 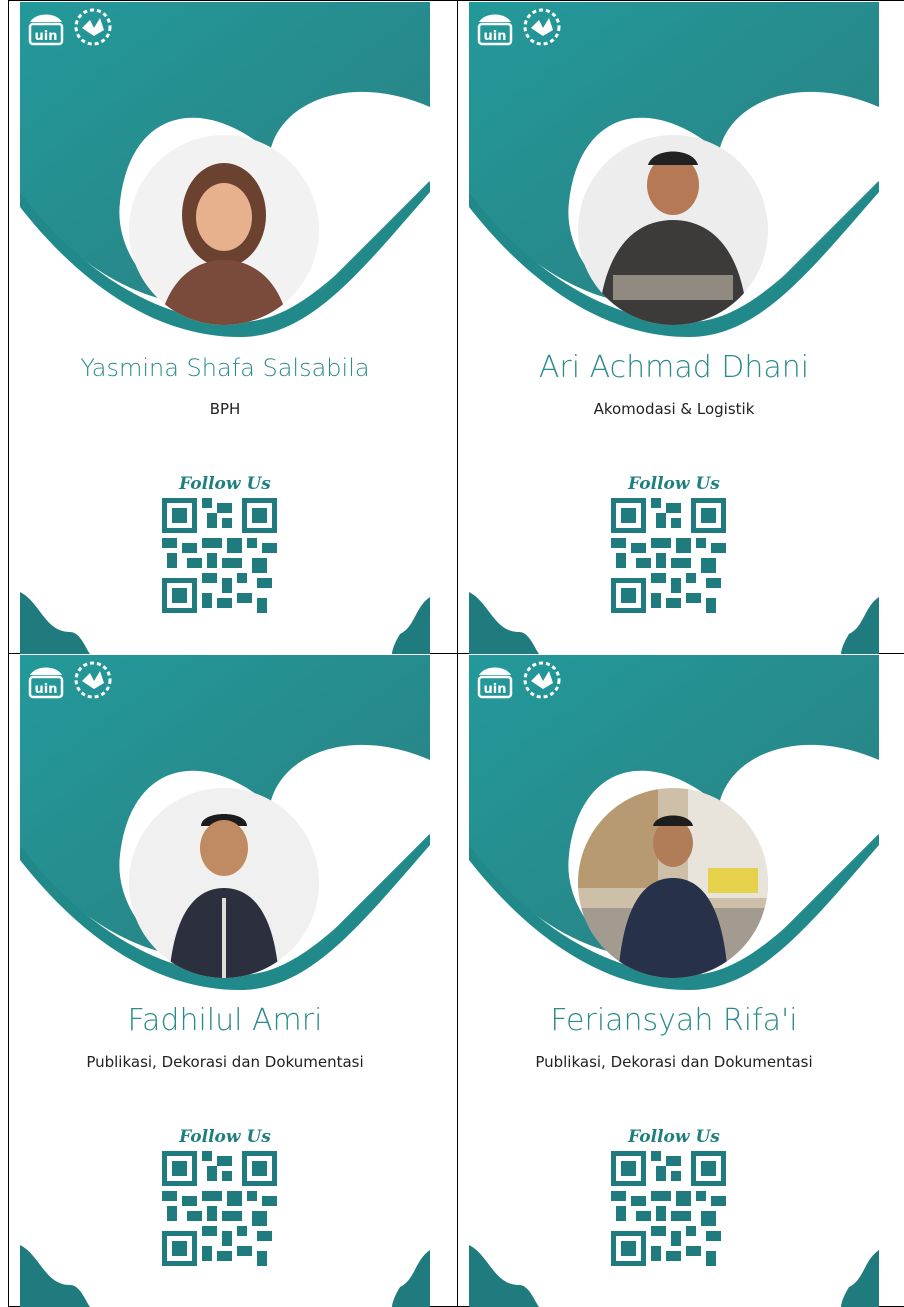 I want to click on member-role: Akomodasi & Logistik, so click(x=674, y=409).